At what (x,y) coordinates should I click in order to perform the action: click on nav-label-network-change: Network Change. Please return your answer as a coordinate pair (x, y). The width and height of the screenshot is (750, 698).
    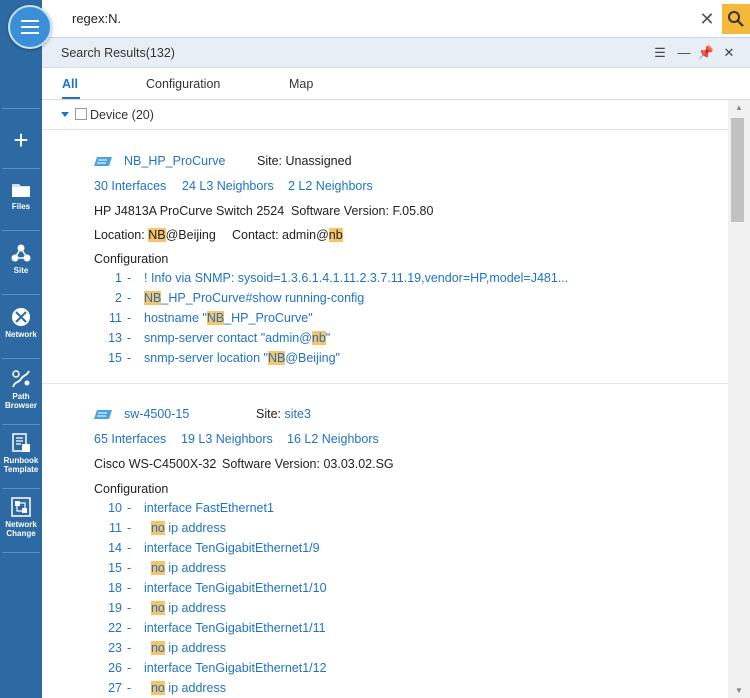
    Looking at the image, I should click on (21, 529).